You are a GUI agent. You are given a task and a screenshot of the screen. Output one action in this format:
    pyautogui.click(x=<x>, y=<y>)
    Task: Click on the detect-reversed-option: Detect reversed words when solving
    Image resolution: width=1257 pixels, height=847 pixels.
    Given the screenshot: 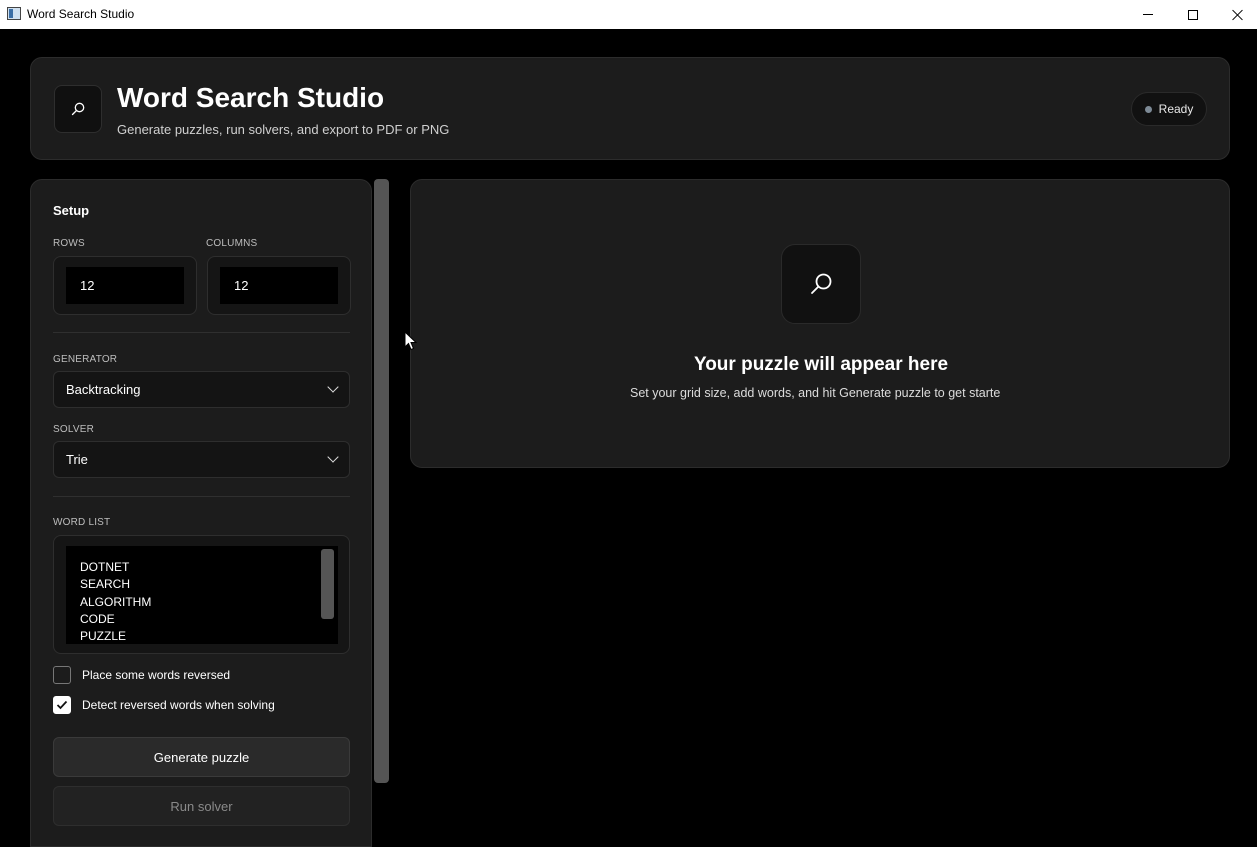 What is the action you would take?
    pyautogui.click(x=164, y=705)
    